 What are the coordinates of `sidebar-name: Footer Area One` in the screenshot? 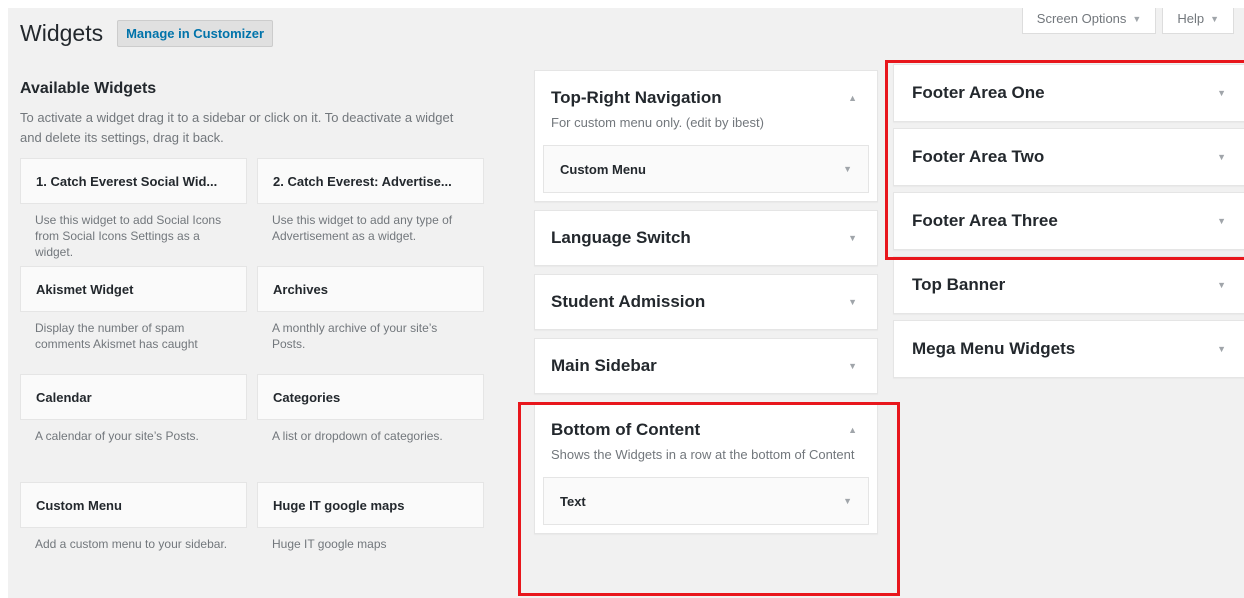 It's located at (978, 92).